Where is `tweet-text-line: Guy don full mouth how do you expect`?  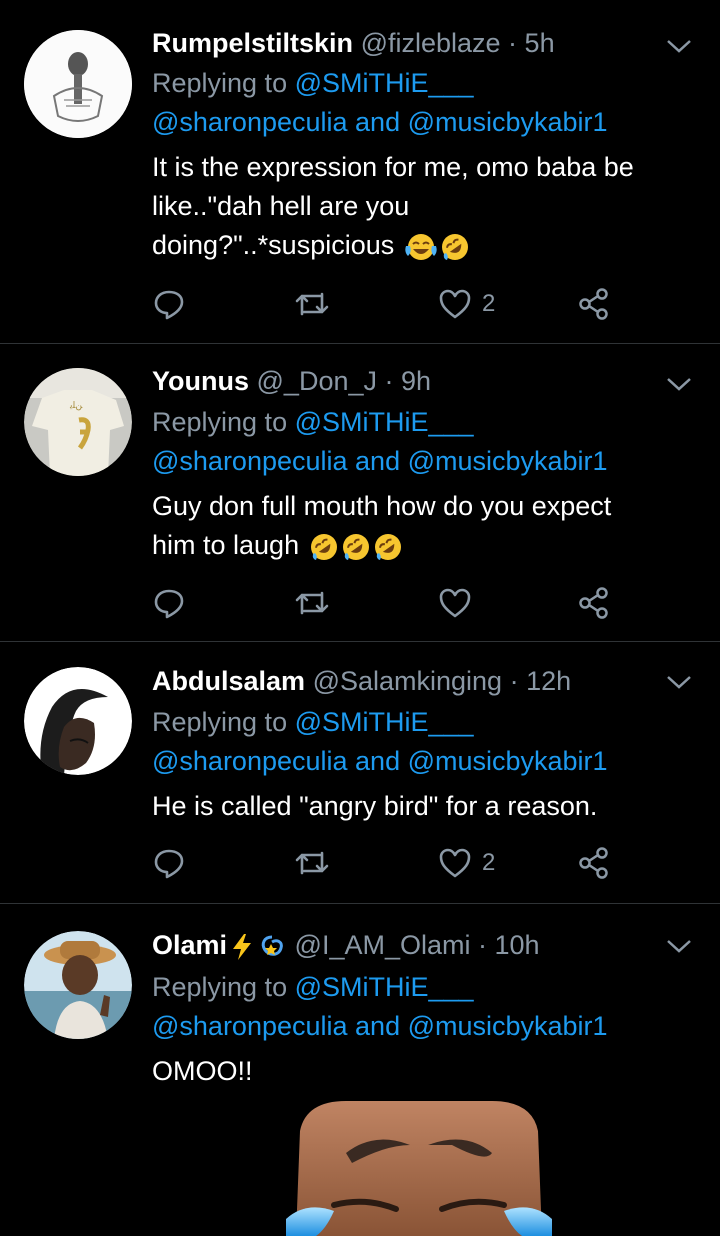 tweet-text-line: Guy don full mouth how do you expect is located at coordinates (382, 506).